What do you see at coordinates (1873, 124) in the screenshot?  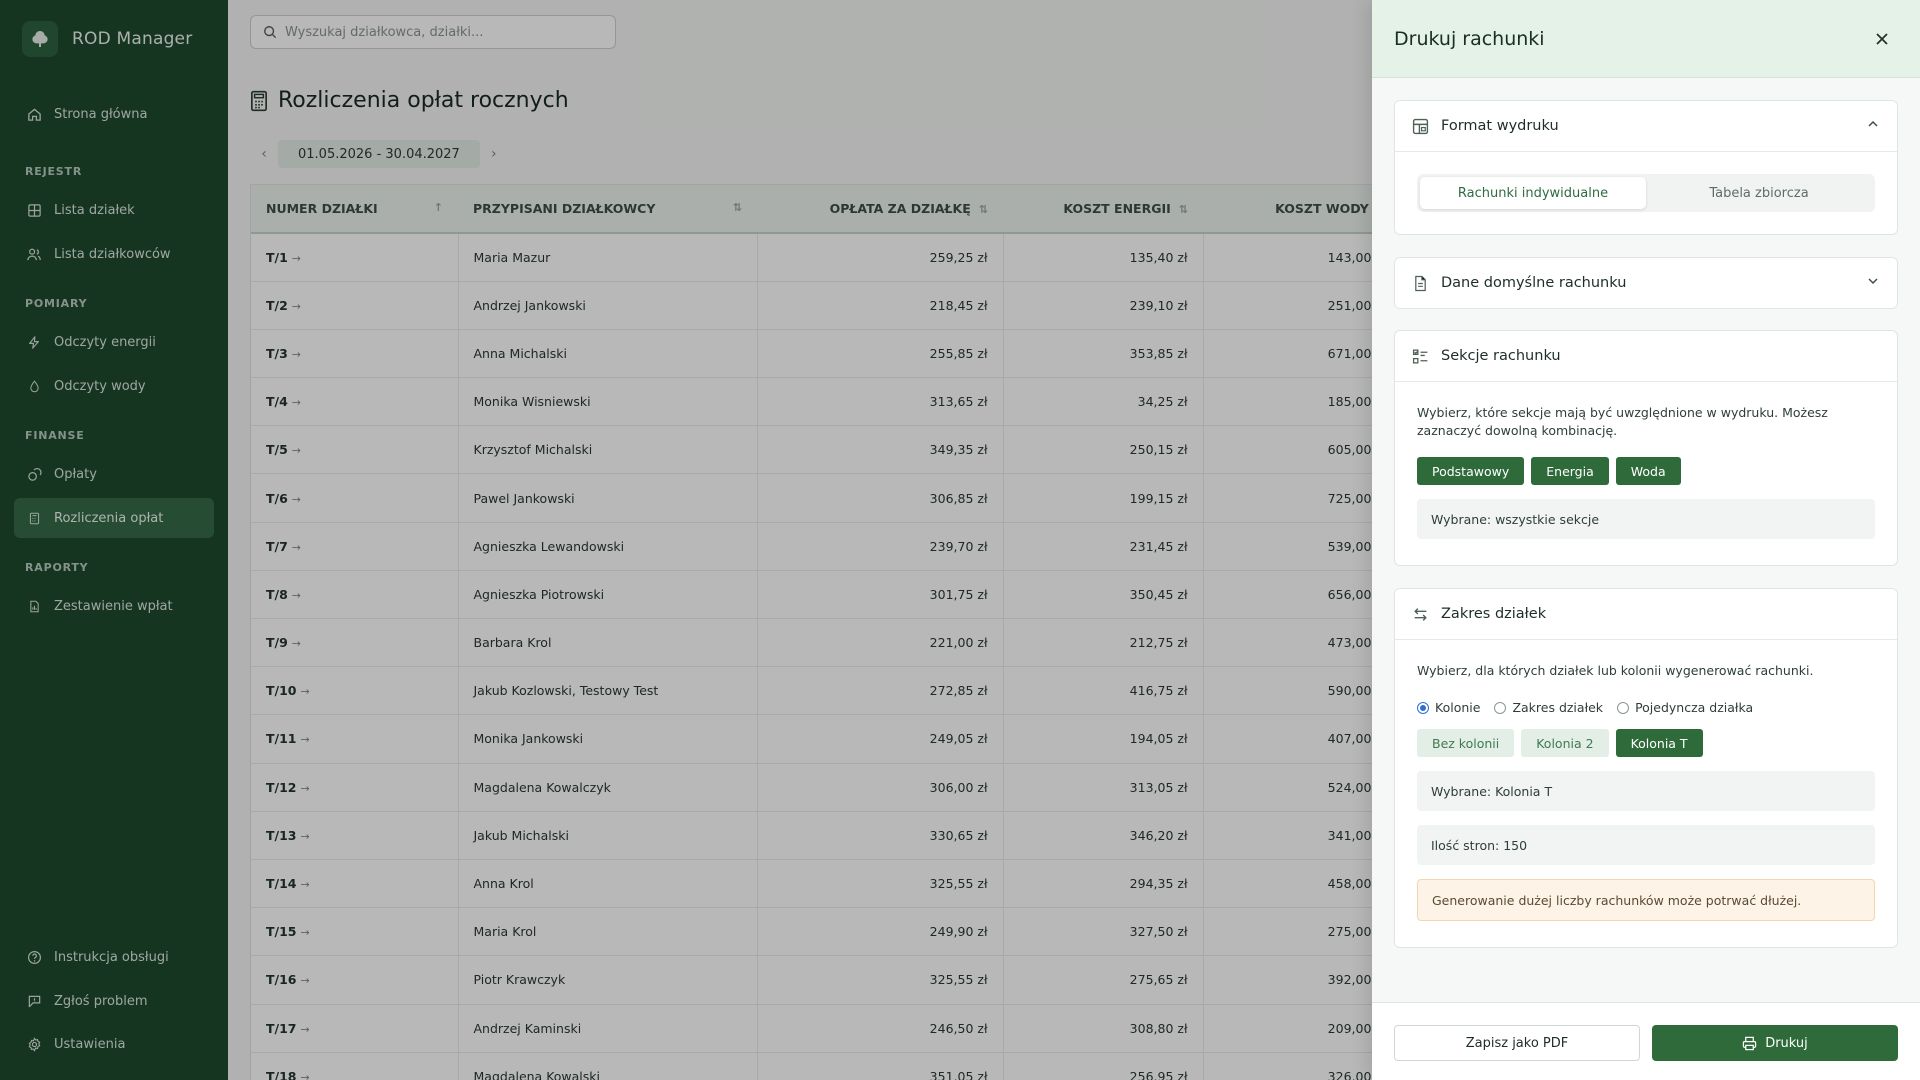 I see `chevron-up-icon` at bounding box center [1873, 124].